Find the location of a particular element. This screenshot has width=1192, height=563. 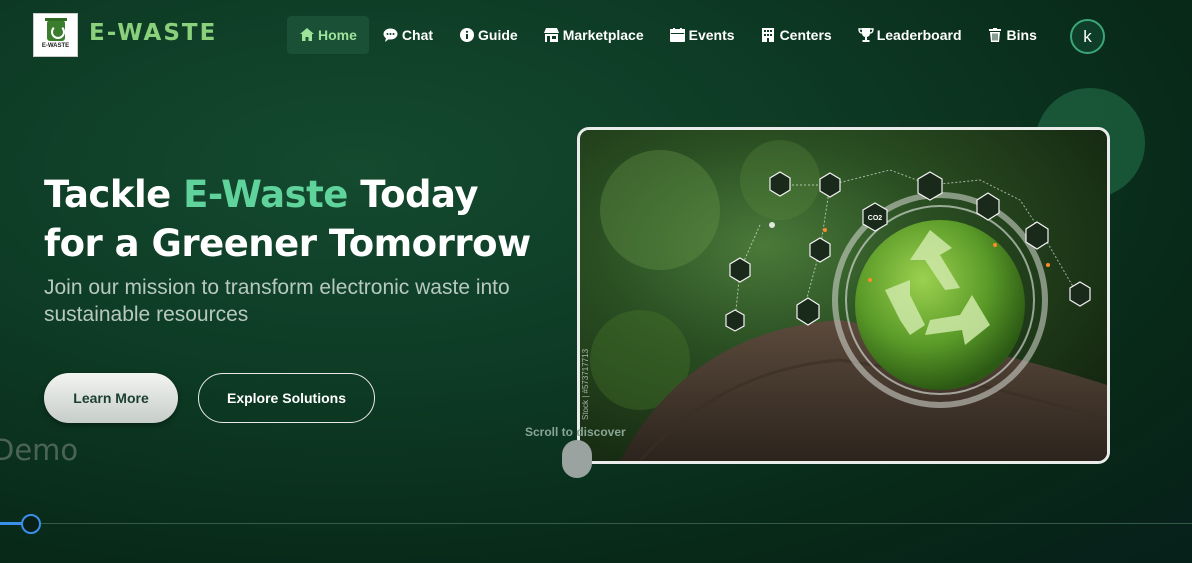

timeline-handle is located at coordinates (31, 524).